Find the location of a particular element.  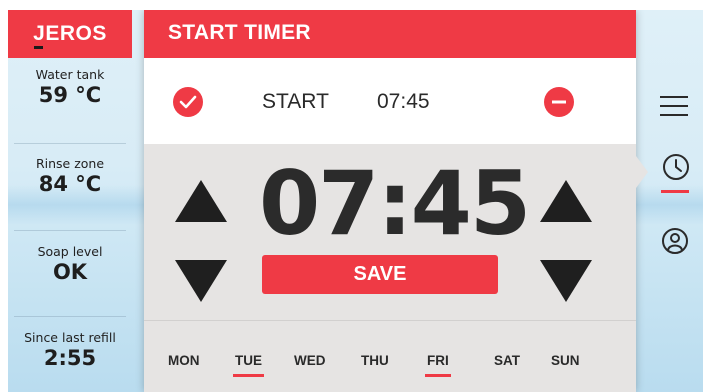

stat-rinse-zone: Rinse zone 84 °C is located at coordinates (70, 176).